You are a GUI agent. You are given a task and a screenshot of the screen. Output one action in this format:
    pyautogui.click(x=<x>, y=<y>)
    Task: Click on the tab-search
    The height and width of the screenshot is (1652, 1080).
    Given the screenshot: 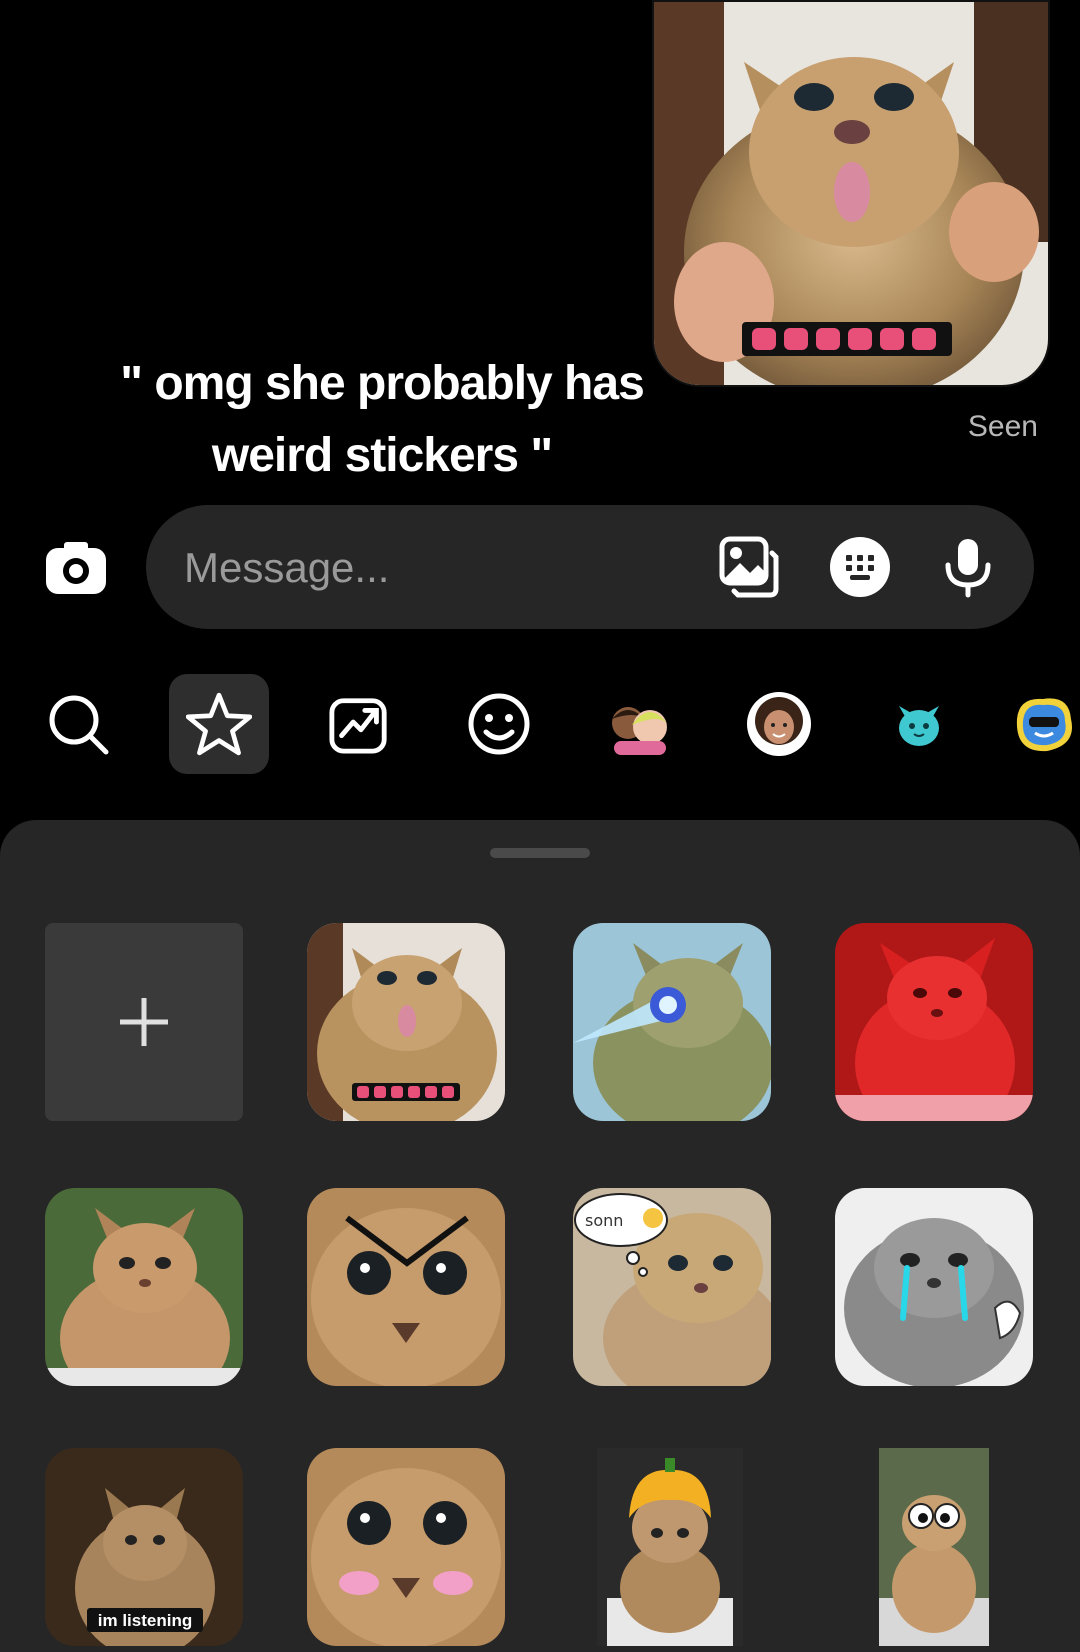 What is the action you would take?
    pyautogui.click(x=78, y=724)
    